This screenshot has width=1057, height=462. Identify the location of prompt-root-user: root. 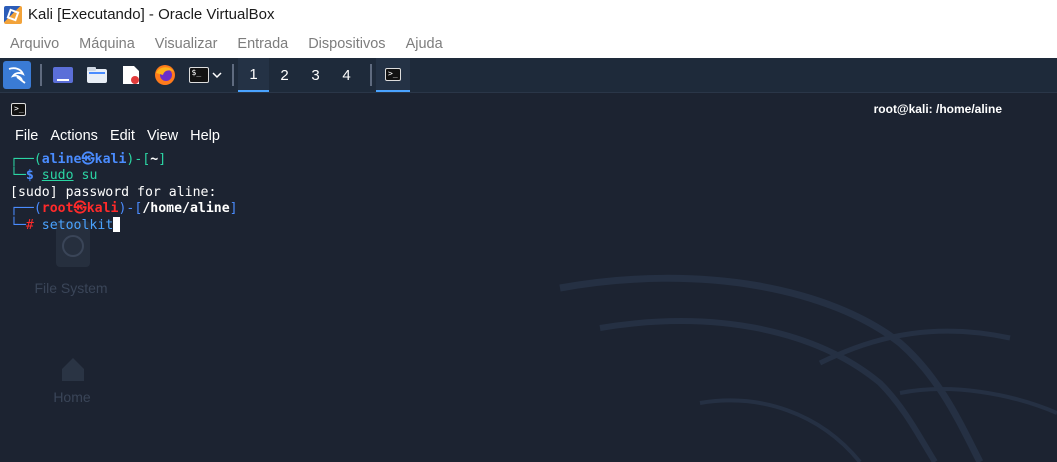
(57, 208).